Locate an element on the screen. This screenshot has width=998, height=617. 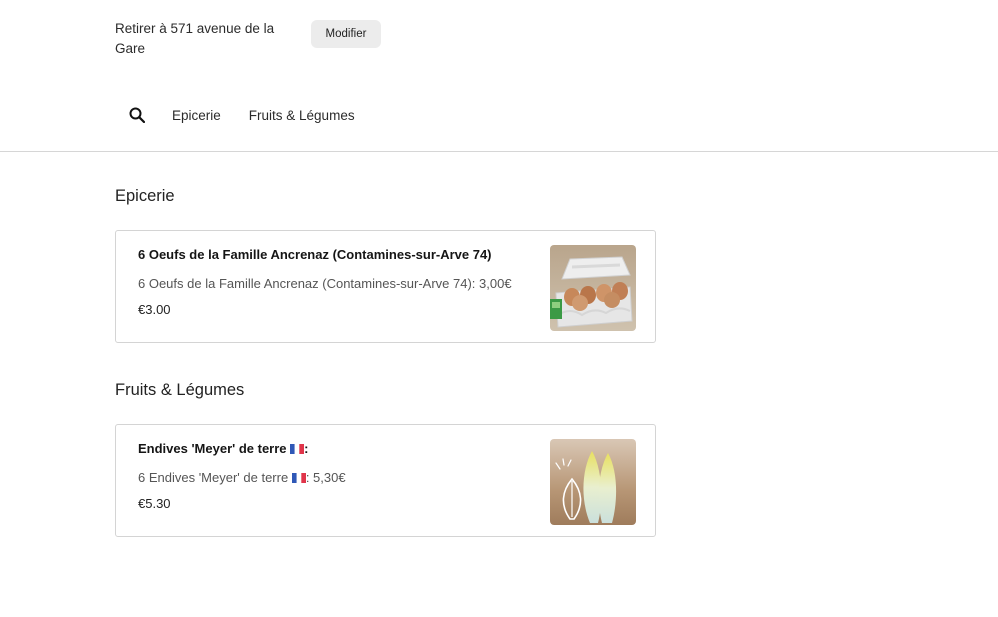
product-description: 6 Endives 'Meyer' de terre : 5,30€ is located at coordinates (242, 477).